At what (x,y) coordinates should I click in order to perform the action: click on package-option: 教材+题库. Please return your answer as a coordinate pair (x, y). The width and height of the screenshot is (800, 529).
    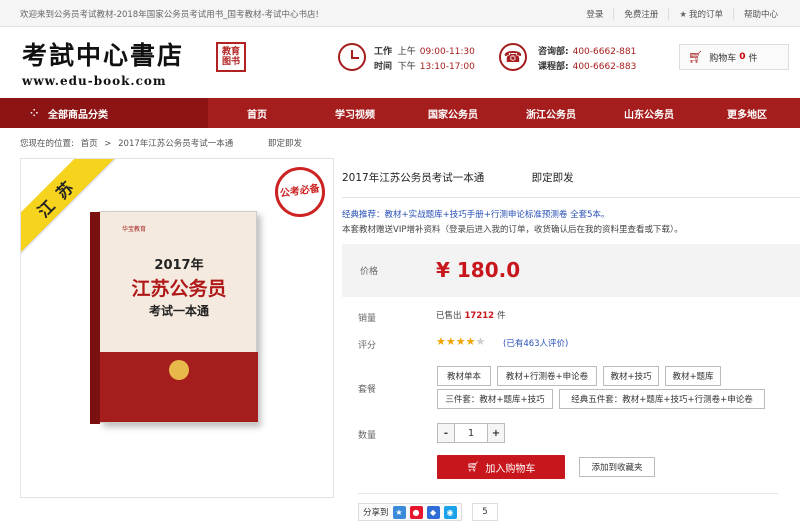
    Looking at the image, I should click on (693, 376).